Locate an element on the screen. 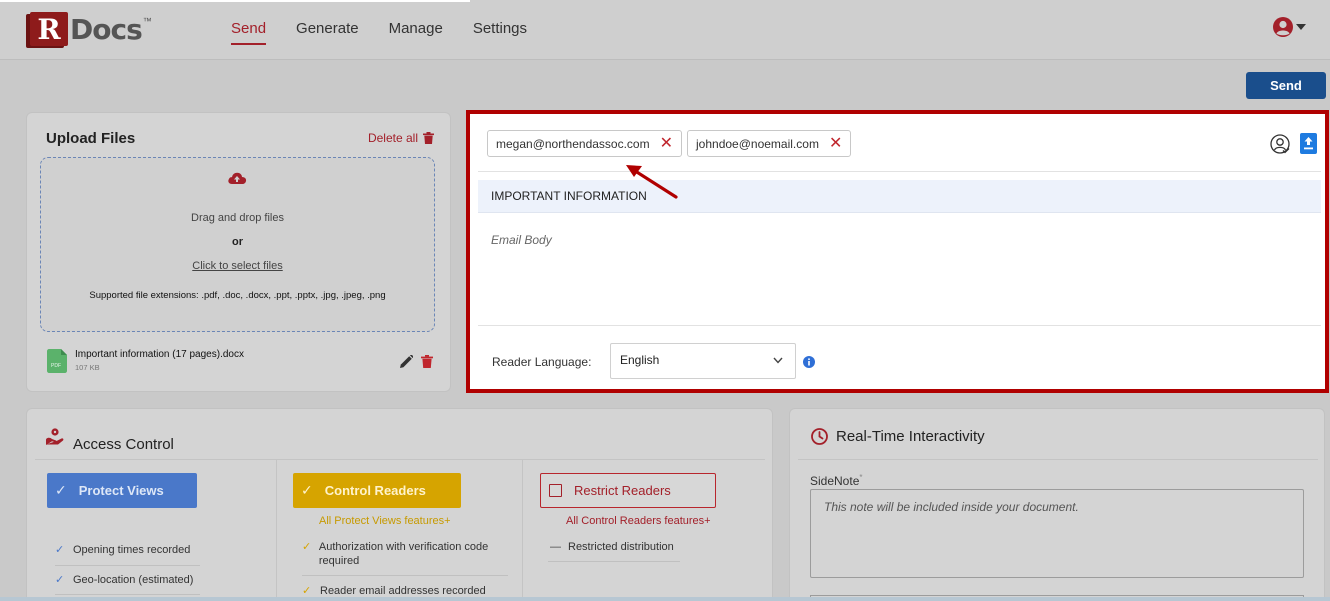  user-menu is located at coordinates (1289, 27).